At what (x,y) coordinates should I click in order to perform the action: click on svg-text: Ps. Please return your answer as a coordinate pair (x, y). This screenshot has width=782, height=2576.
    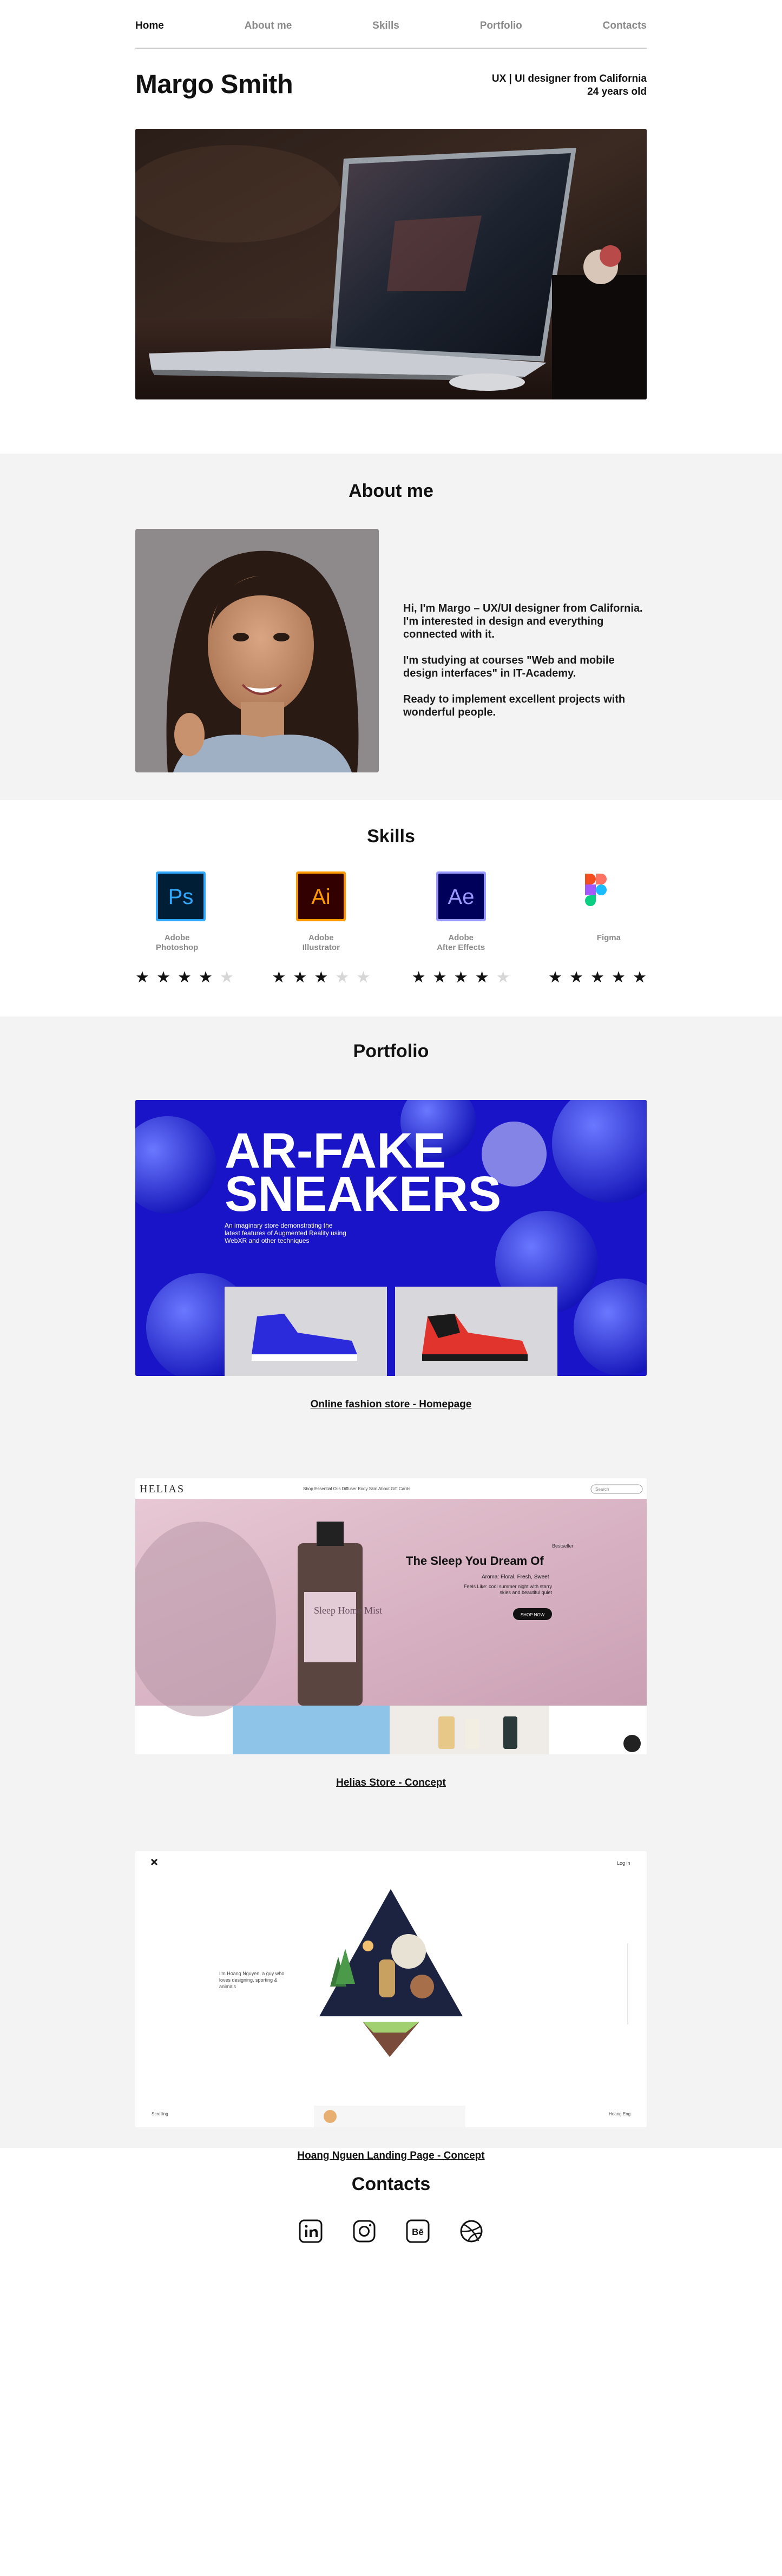
    Looking at the image, I should click on (181, 897).